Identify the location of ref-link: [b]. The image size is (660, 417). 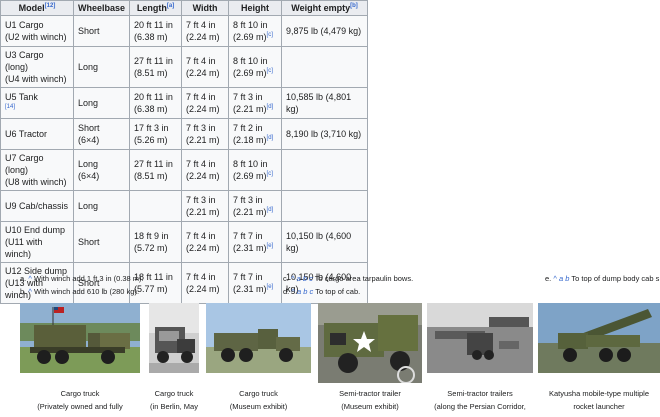
(354, 6).